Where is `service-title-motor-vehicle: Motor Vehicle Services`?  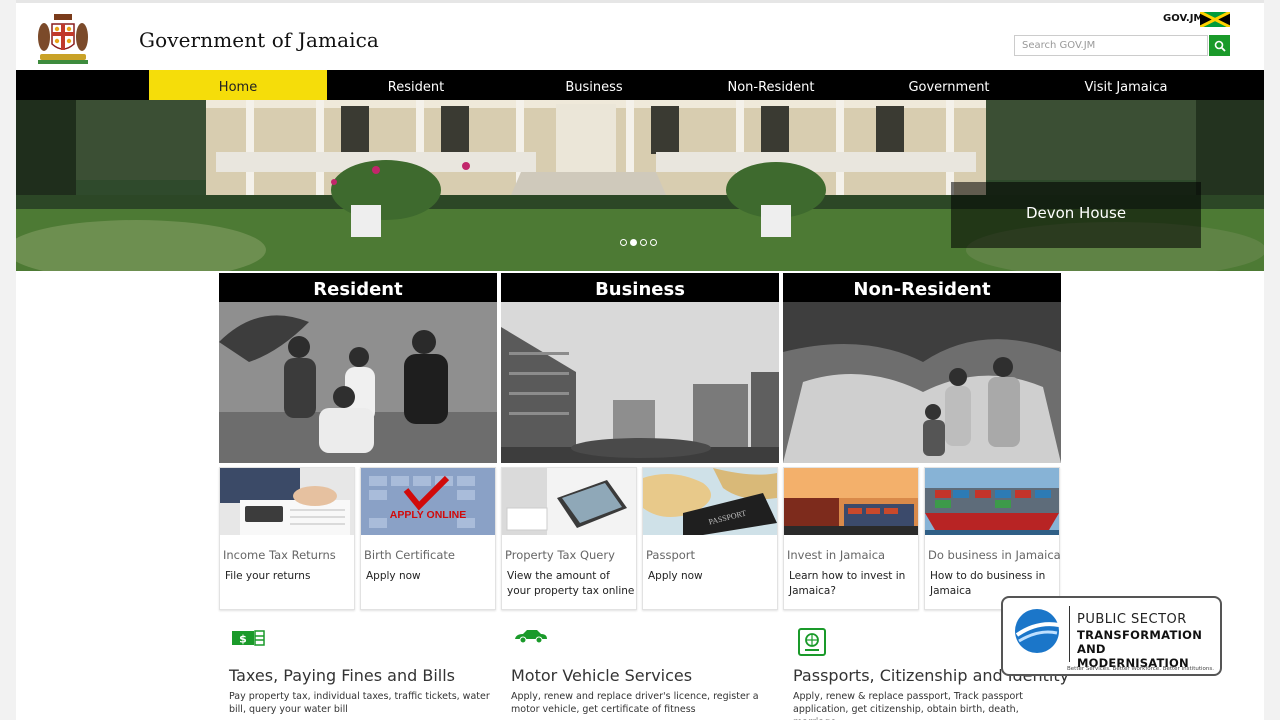
service-title-motor-vehicle: Motor Vehicle Services is located at coordinates (601, 675).